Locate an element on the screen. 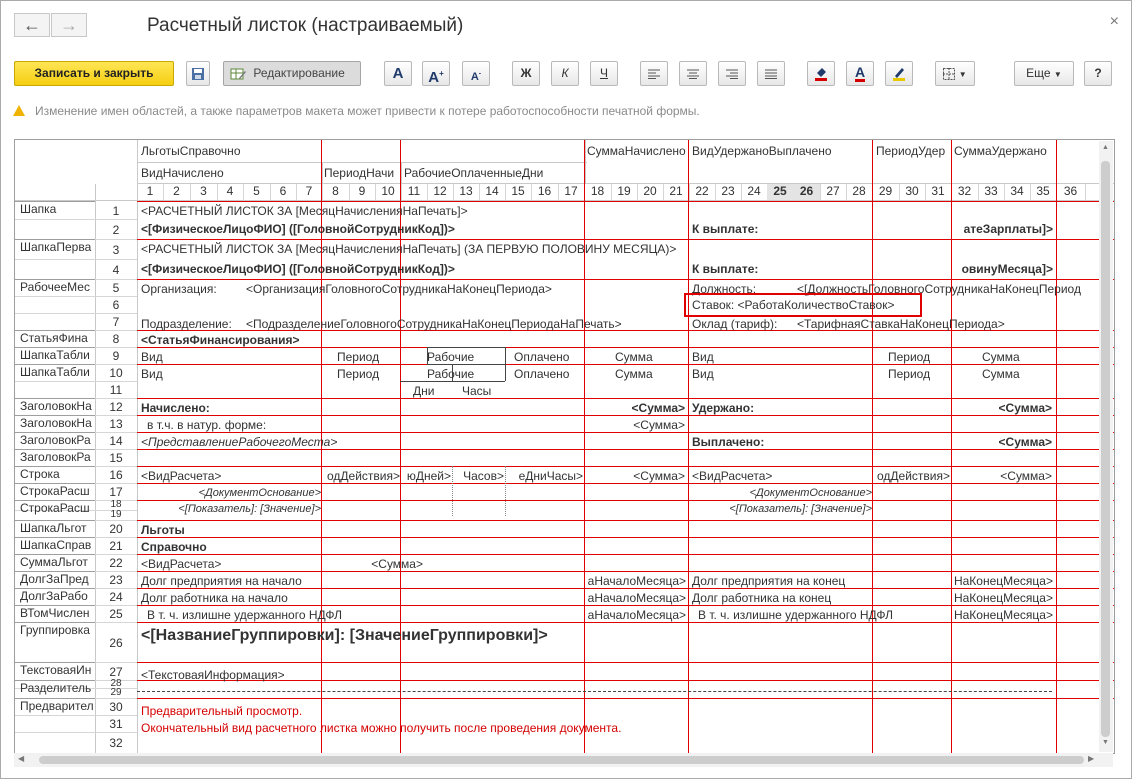 The image size is (1132, 779). cell-r9-summa2: Сумма is located at coordinates (1001, 357).